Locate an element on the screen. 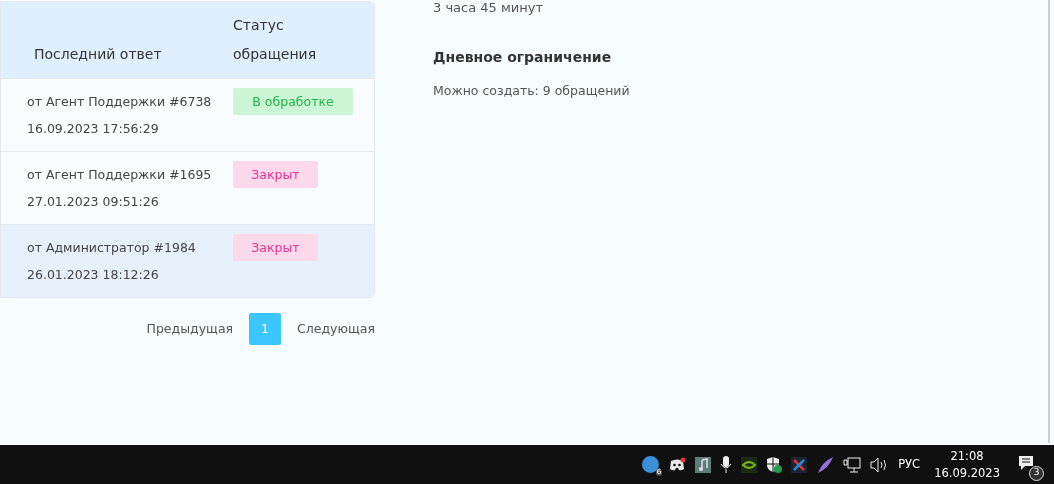 The height and width of the screenshot is (484, 1054). clock: 21:08 16.09.2023 is located at coordinates (967, 464).